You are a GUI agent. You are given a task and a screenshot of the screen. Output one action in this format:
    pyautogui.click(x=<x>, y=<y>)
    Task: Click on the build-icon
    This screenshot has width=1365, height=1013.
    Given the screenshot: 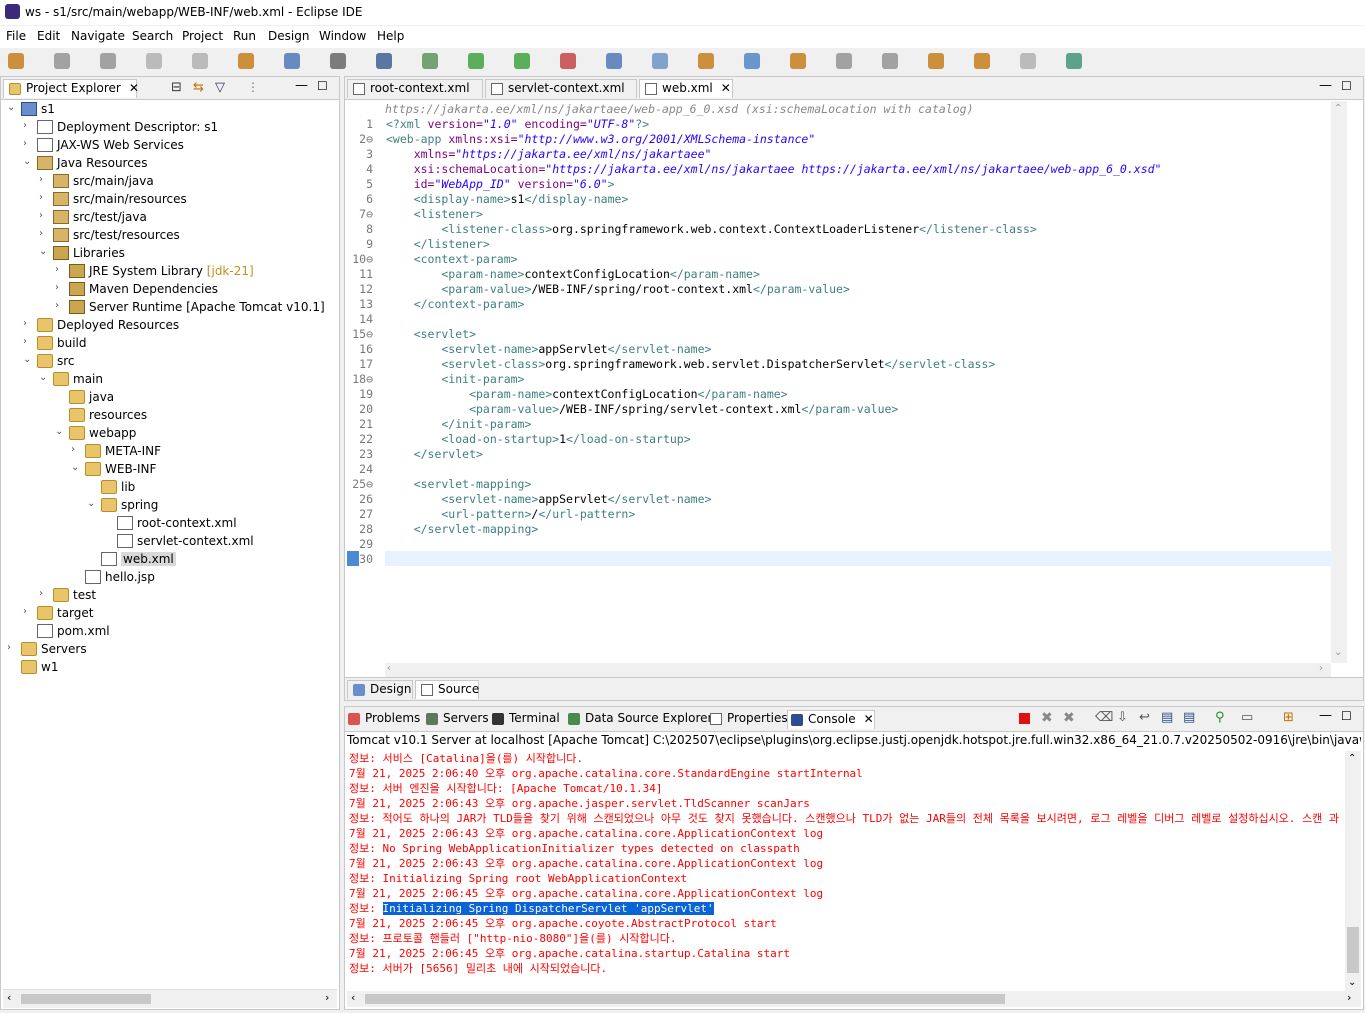 What is the action you would take?
    pyautogui.click(x=246, y=61)
    